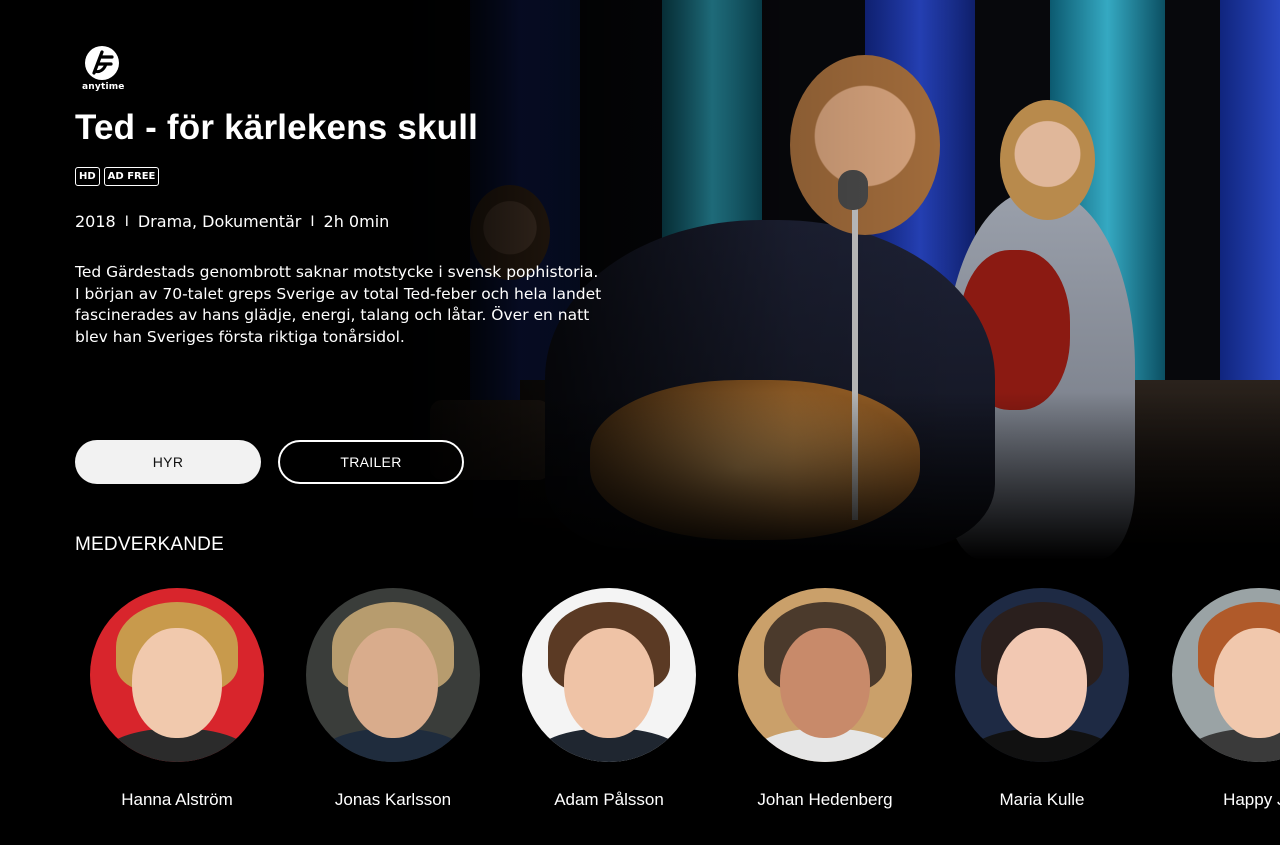 This screenshot has height=845, width=1280. Describe the element at coordinates (825, 799) in the screenshot. I see `cast-name: Johan Hedenberg` at that location.